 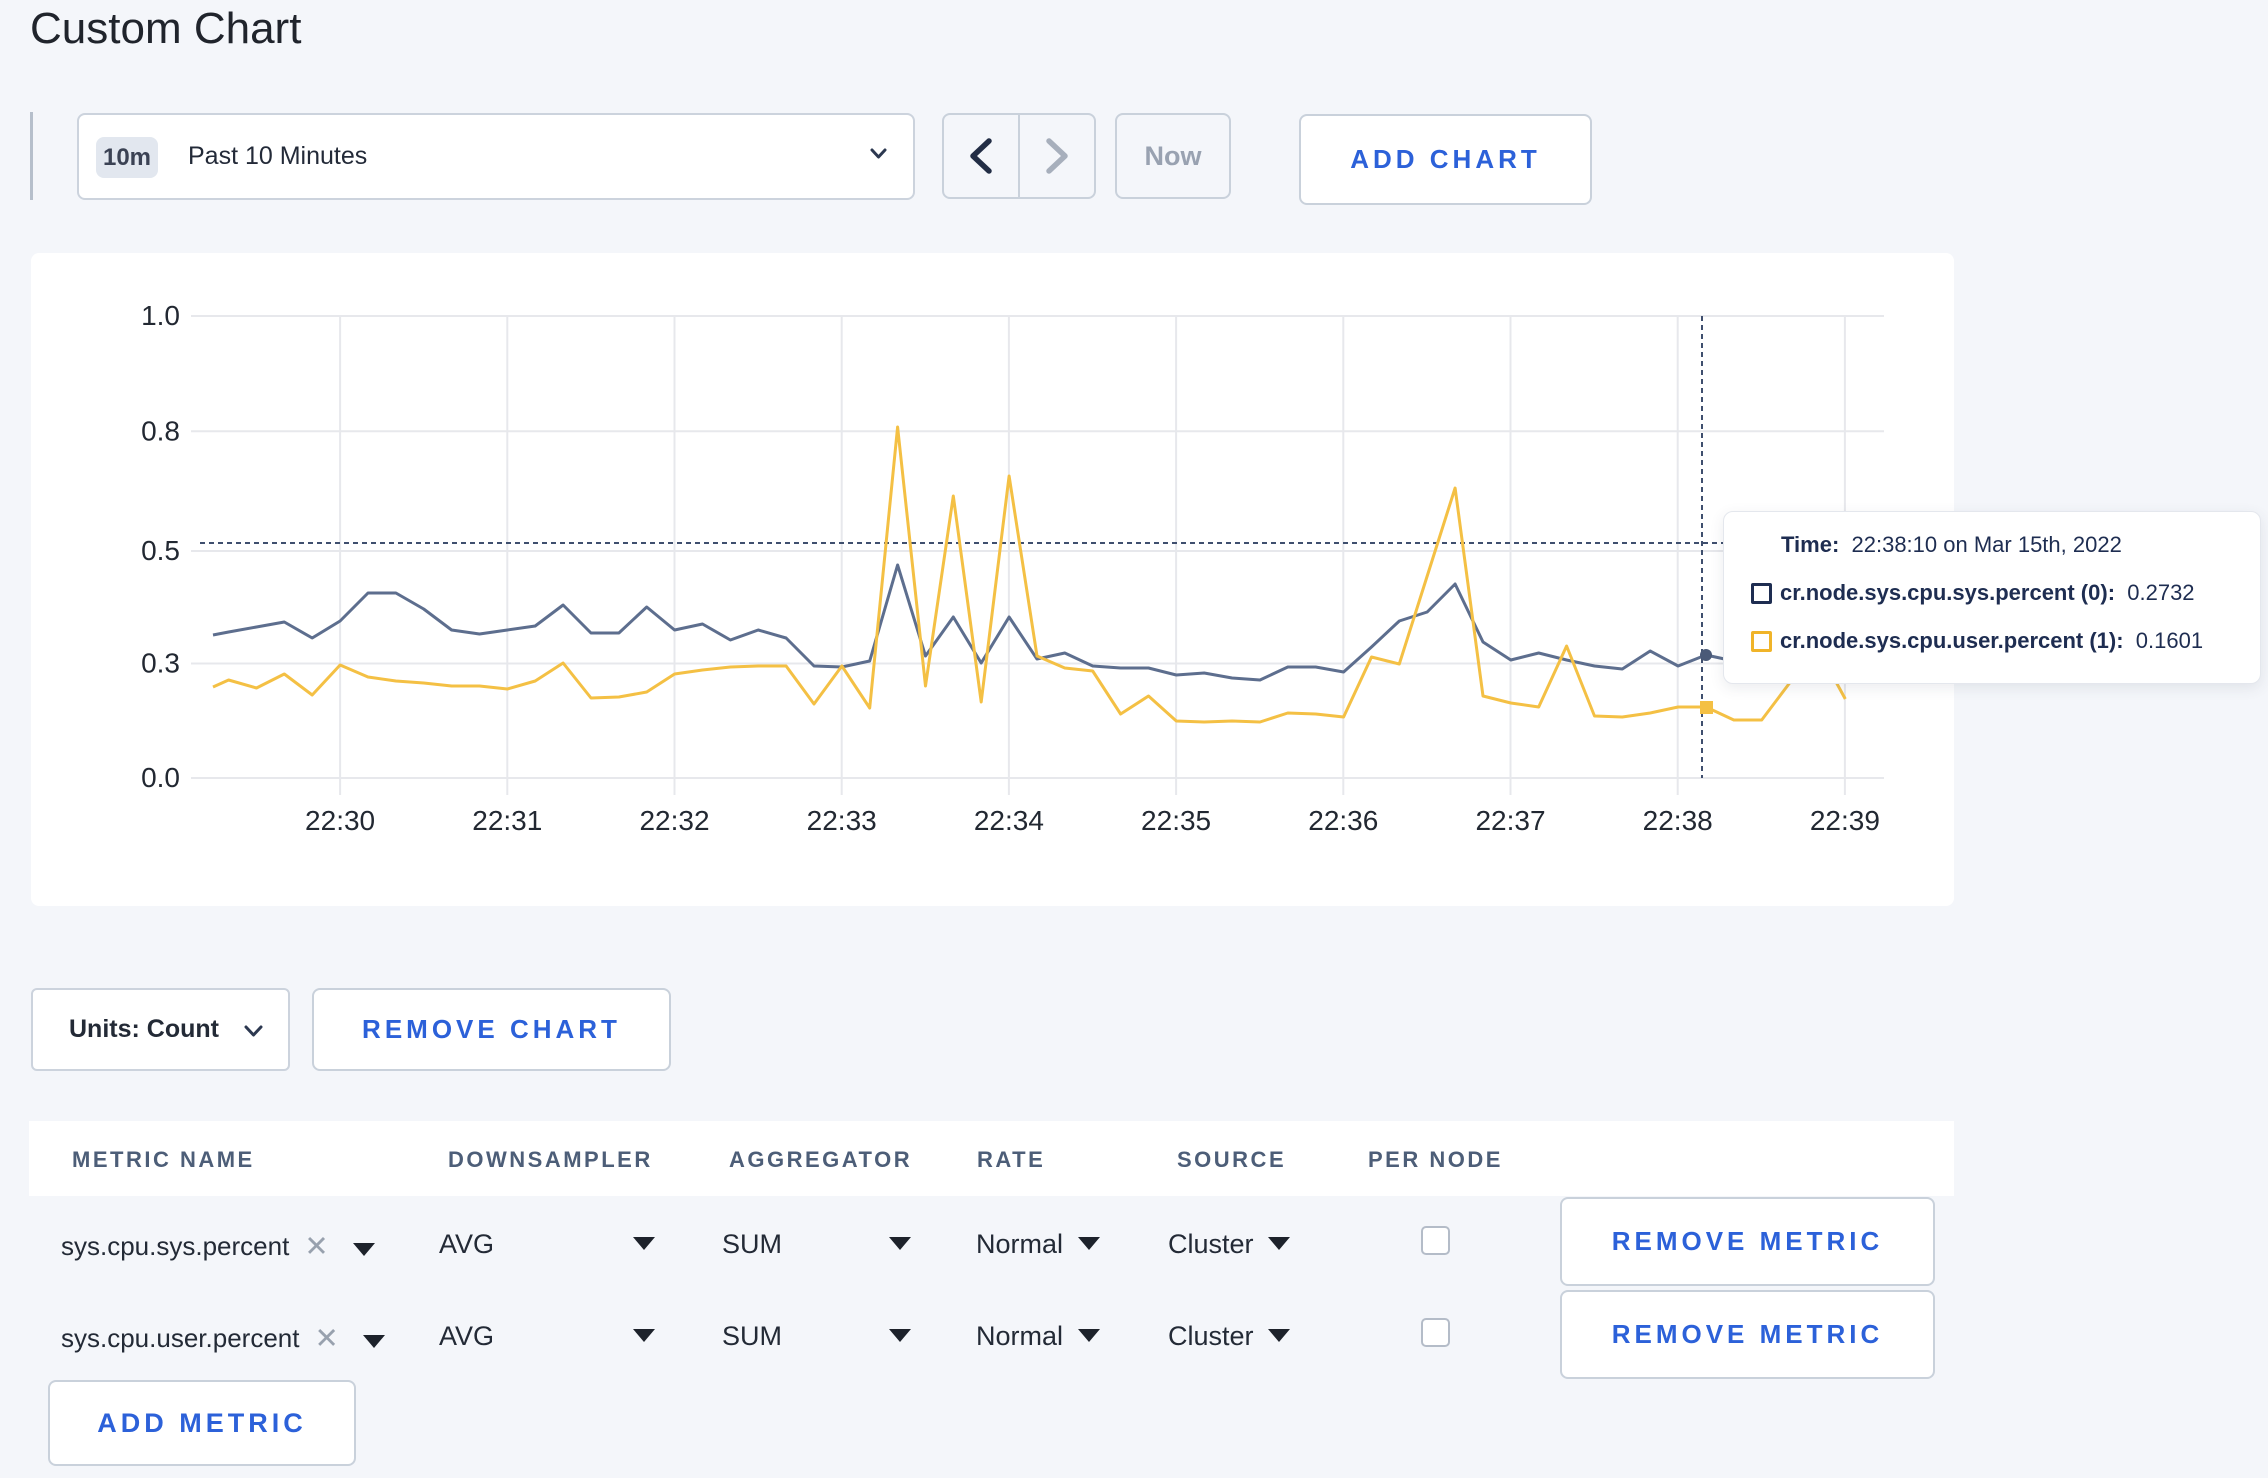 I want to click on svg-text: 22:34, so click(x=1009, y=820).